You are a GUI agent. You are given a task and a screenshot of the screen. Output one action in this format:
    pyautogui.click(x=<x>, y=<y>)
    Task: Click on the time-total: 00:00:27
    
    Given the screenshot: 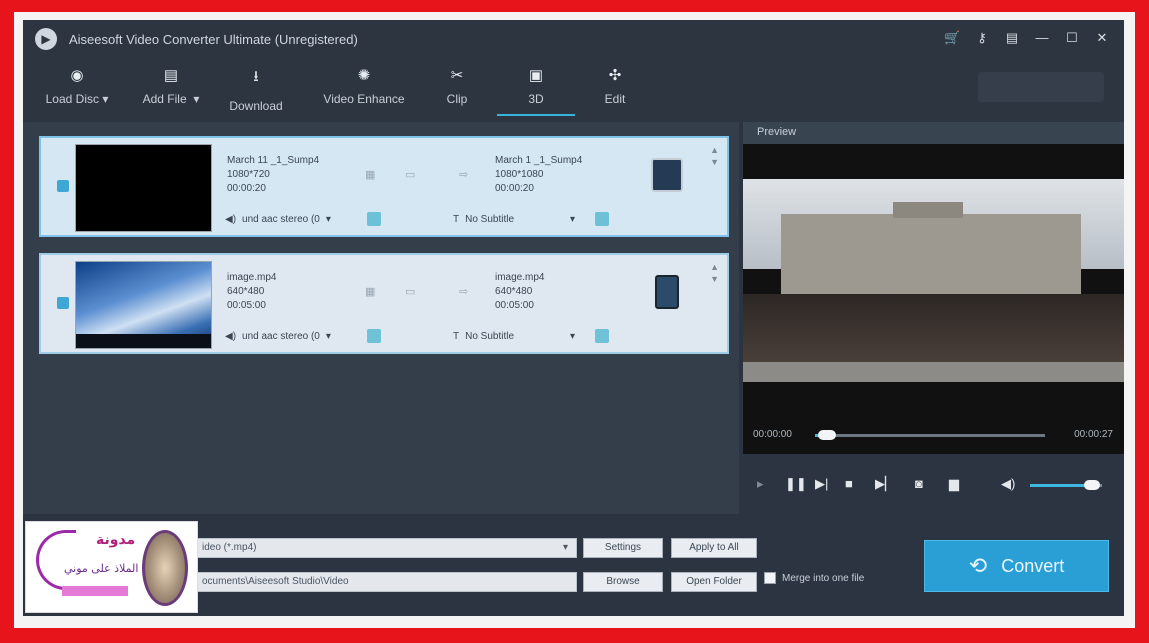 What is the action you would take?
    pyautogui.click(x=1093, y=434)
    